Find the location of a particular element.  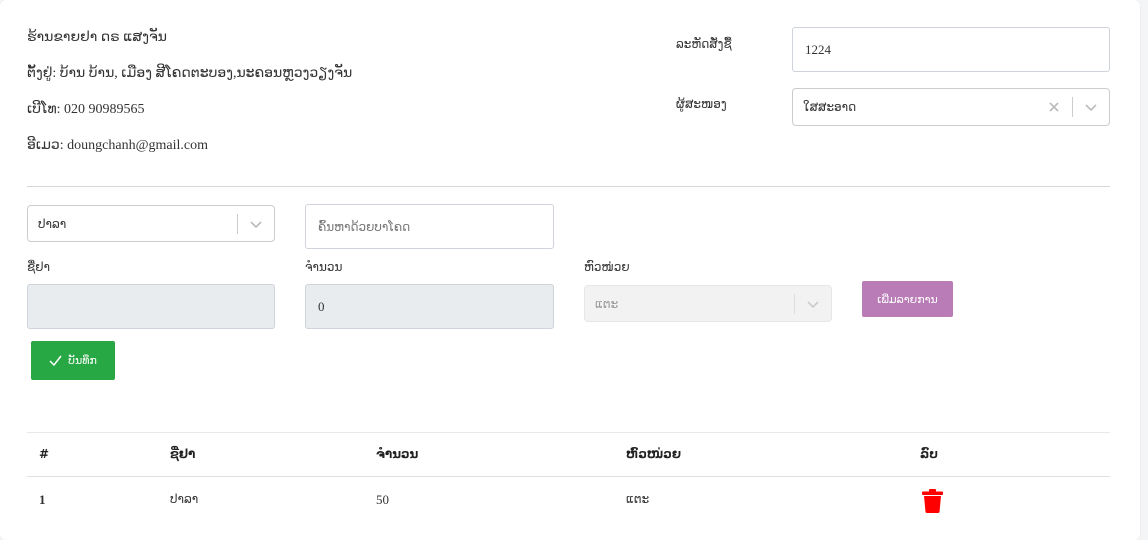

add-item-button: ເພີ່ມລາຍການ is located at coordinates (907, 299).